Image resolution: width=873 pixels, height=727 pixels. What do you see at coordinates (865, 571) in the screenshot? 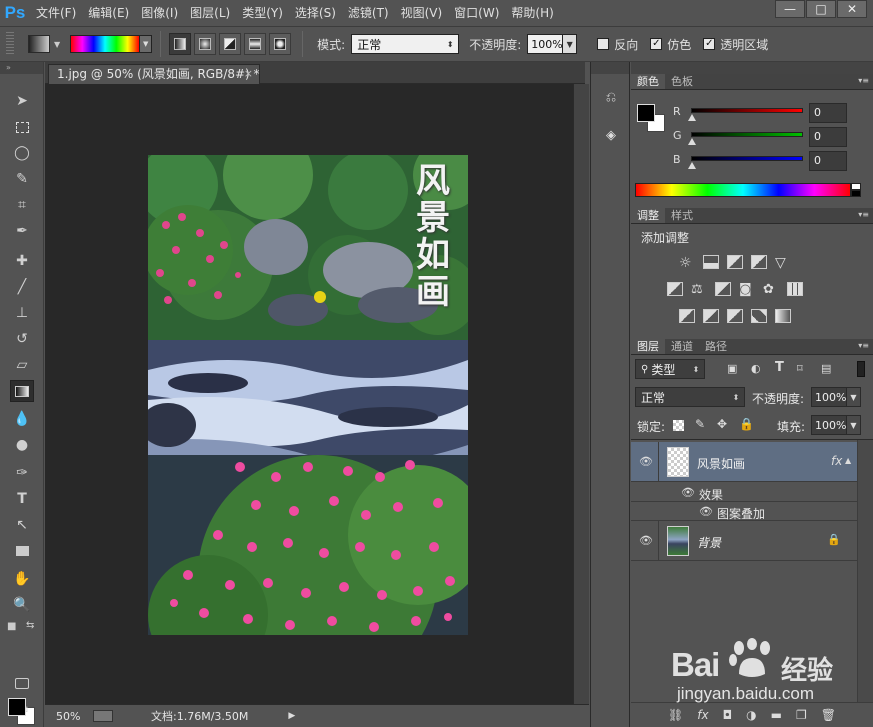
I see `layers-scrollbar` at bounding box center [865, 571].